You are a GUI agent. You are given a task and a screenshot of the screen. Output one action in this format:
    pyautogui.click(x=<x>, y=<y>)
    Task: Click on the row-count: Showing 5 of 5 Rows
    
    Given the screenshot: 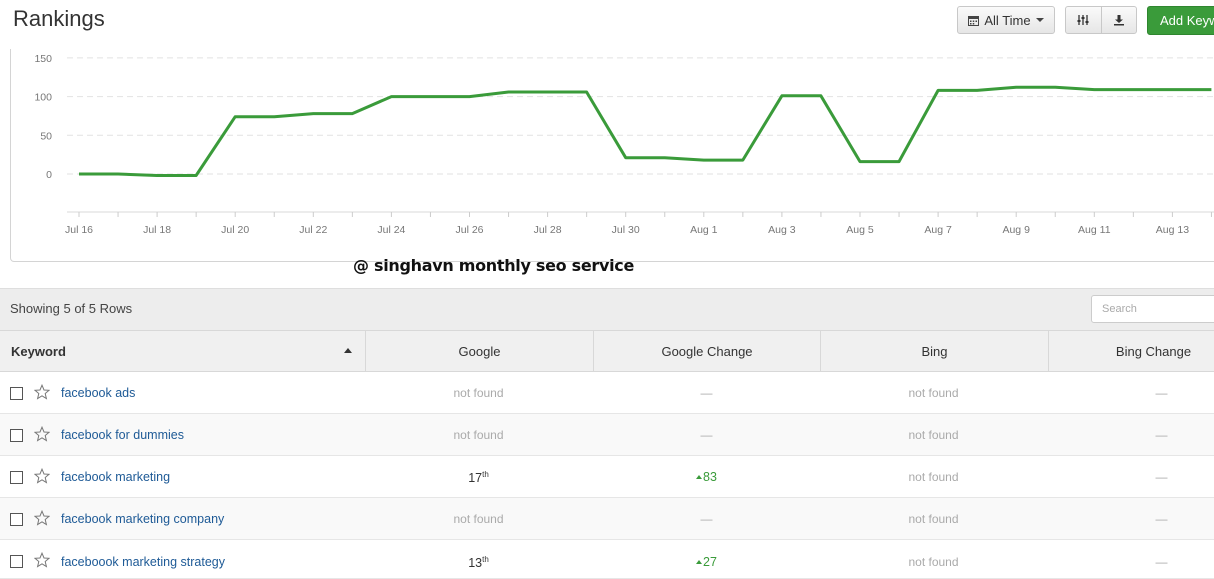 What is the action you would take?
    pyautogui.click(x=71, y=308)
    